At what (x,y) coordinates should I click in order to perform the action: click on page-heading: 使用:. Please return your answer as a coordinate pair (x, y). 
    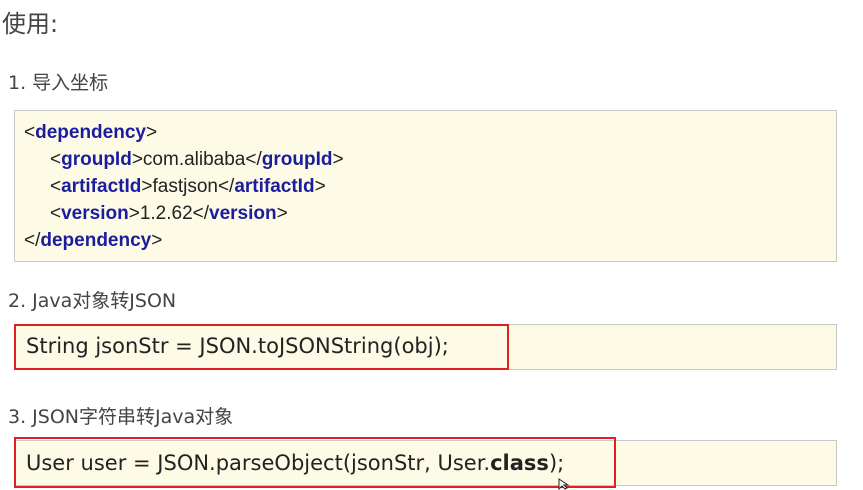
    Looking at the image, I should click on (30, 24).